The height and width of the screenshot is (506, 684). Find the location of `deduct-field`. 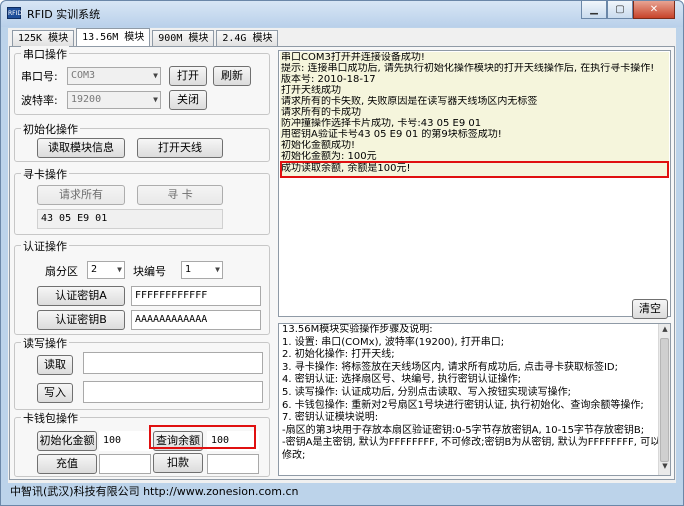

deduct-field is located at coordinates (233, 464).